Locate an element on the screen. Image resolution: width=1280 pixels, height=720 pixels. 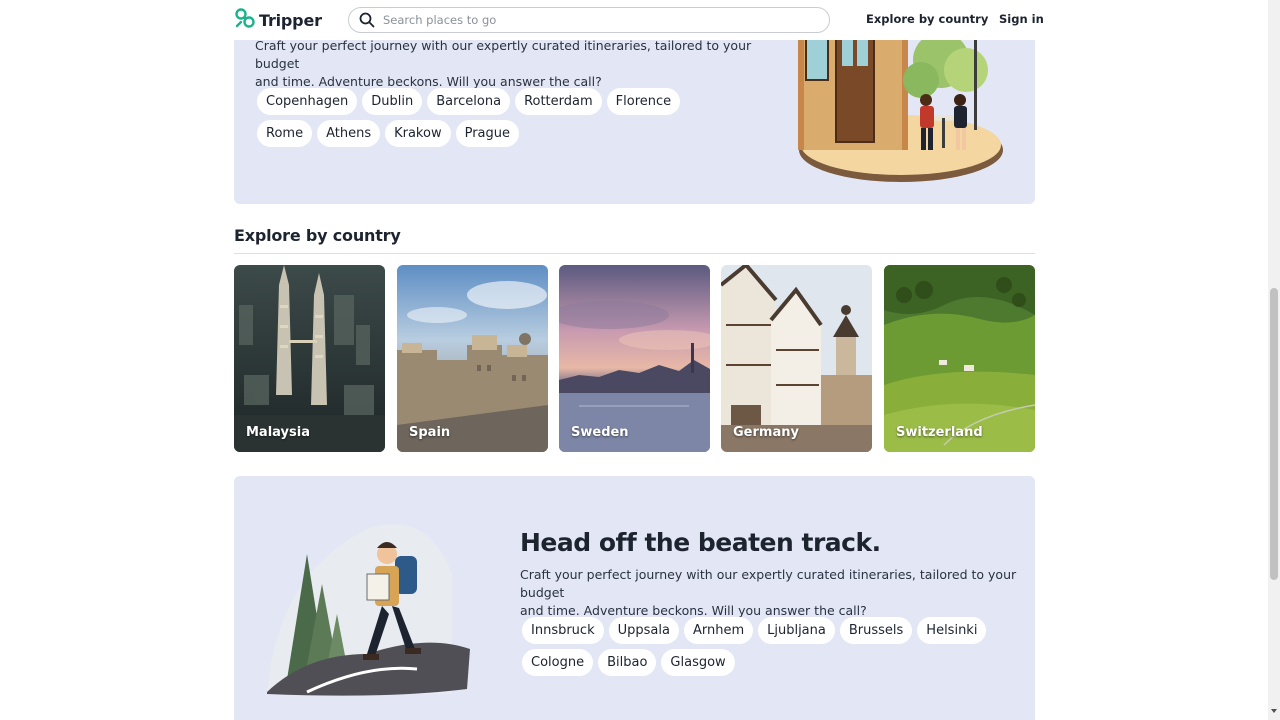
explore-section-title: Explore by country is located at coordinates (317, 235).